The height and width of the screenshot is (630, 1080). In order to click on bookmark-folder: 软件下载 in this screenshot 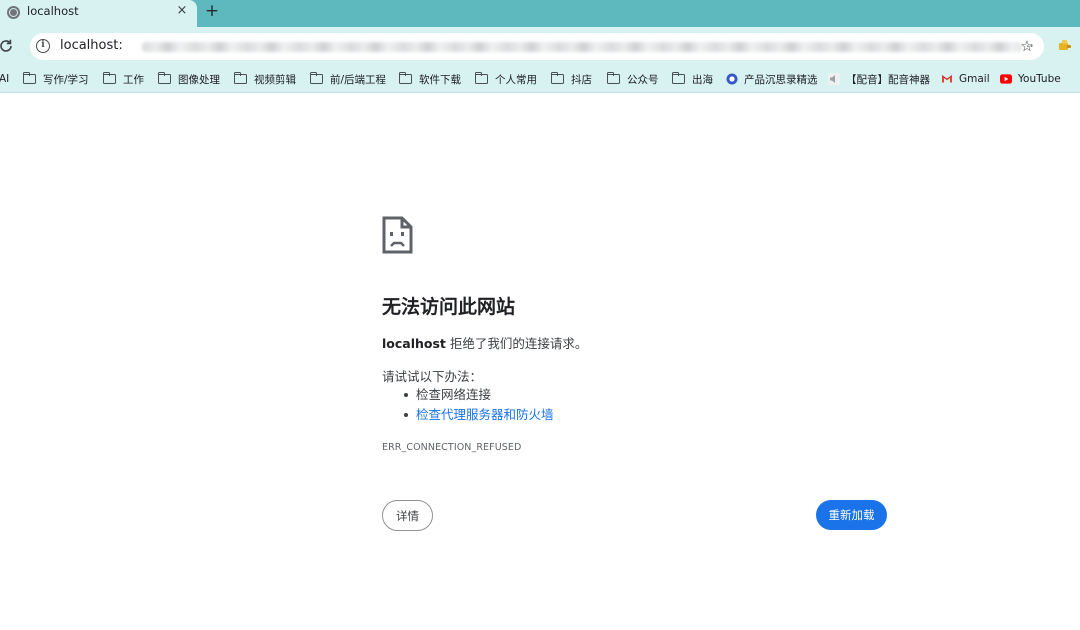, I will do `click(429, 79)`.